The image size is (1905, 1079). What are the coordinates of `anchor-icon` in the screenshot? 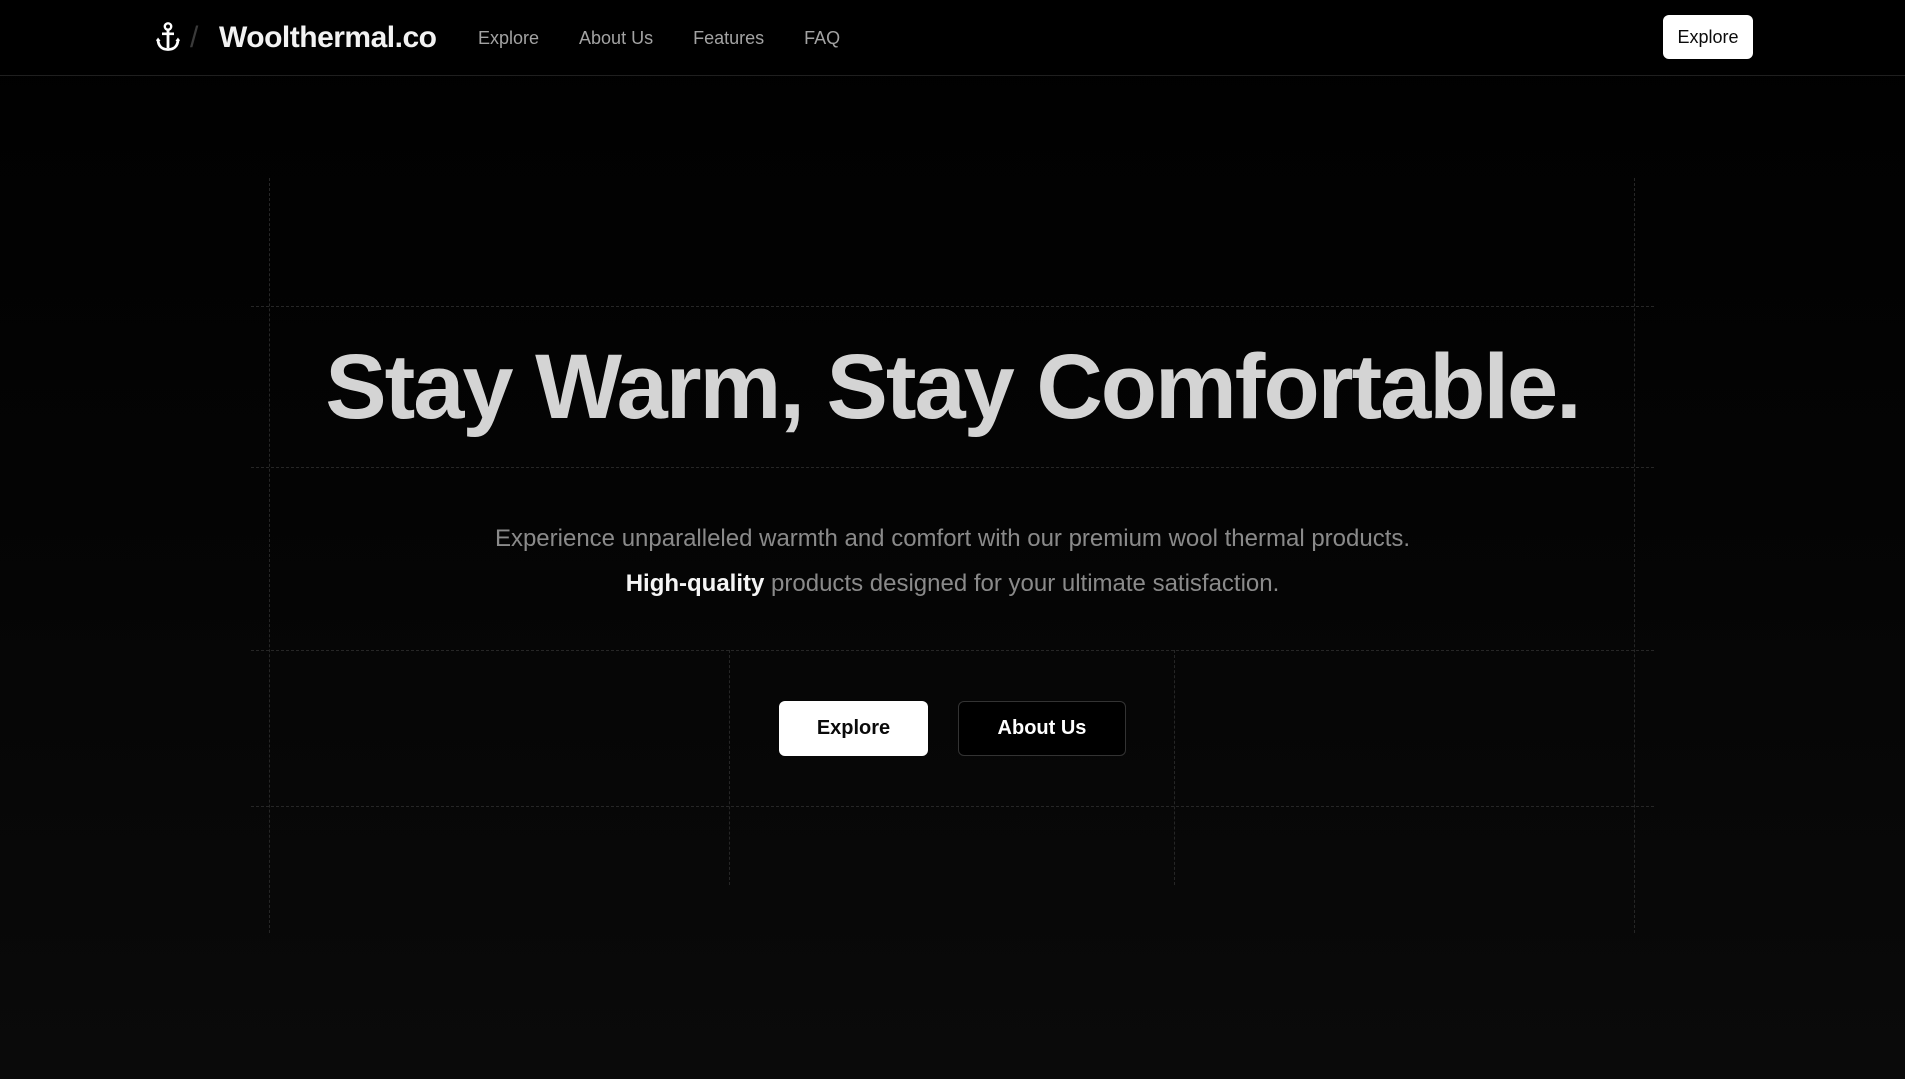 It's located at (168, 37).